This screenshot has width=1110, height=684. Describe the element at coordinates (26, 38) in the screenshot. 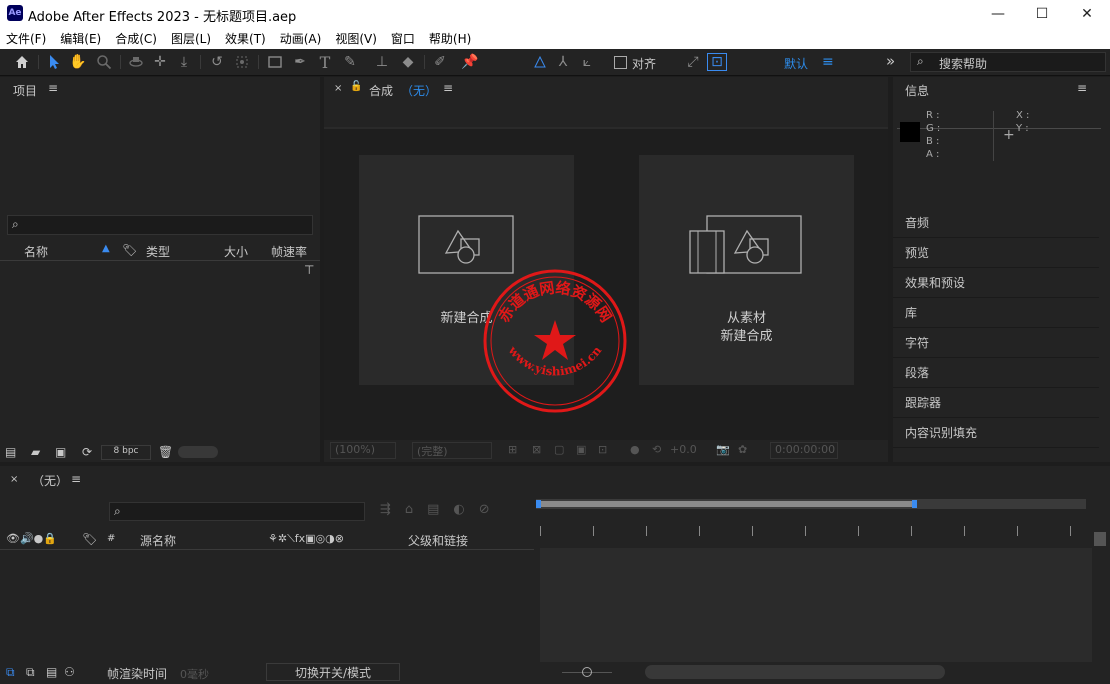

I see `menu-file: 文件(F)` at that location.